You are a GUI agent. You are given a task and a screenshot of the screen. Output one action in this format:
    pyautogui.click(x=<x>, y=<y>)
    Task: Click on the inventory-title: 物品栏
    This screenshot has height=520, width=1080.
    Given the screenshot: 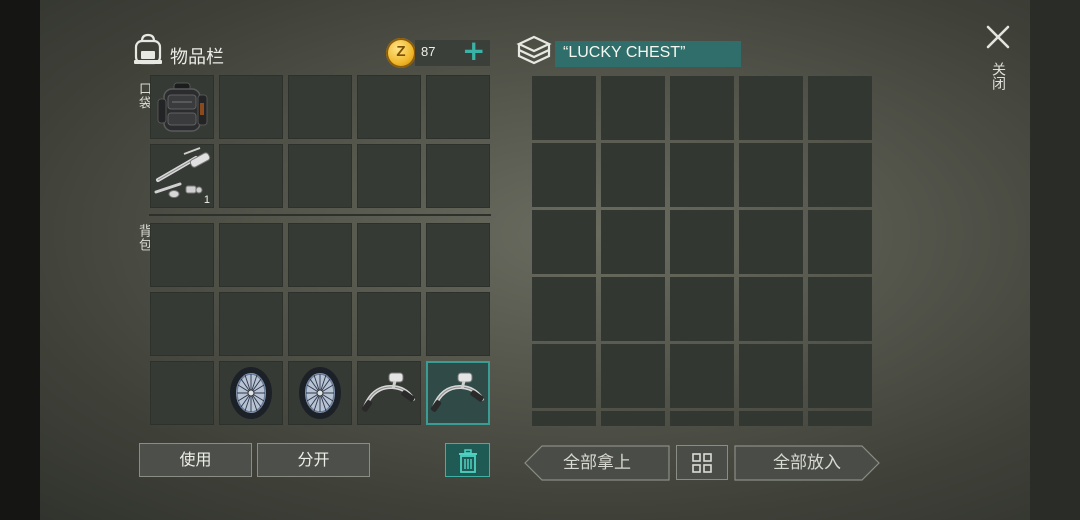 What is the action you would take?
    pyautogui.click(x=197, y=57)
    